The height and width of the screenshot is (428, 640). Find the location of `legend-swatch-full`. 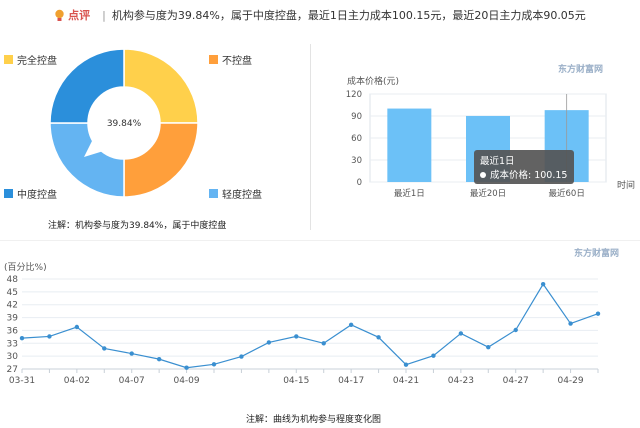

legend-swatch-full is located at coordinates (8, 59).